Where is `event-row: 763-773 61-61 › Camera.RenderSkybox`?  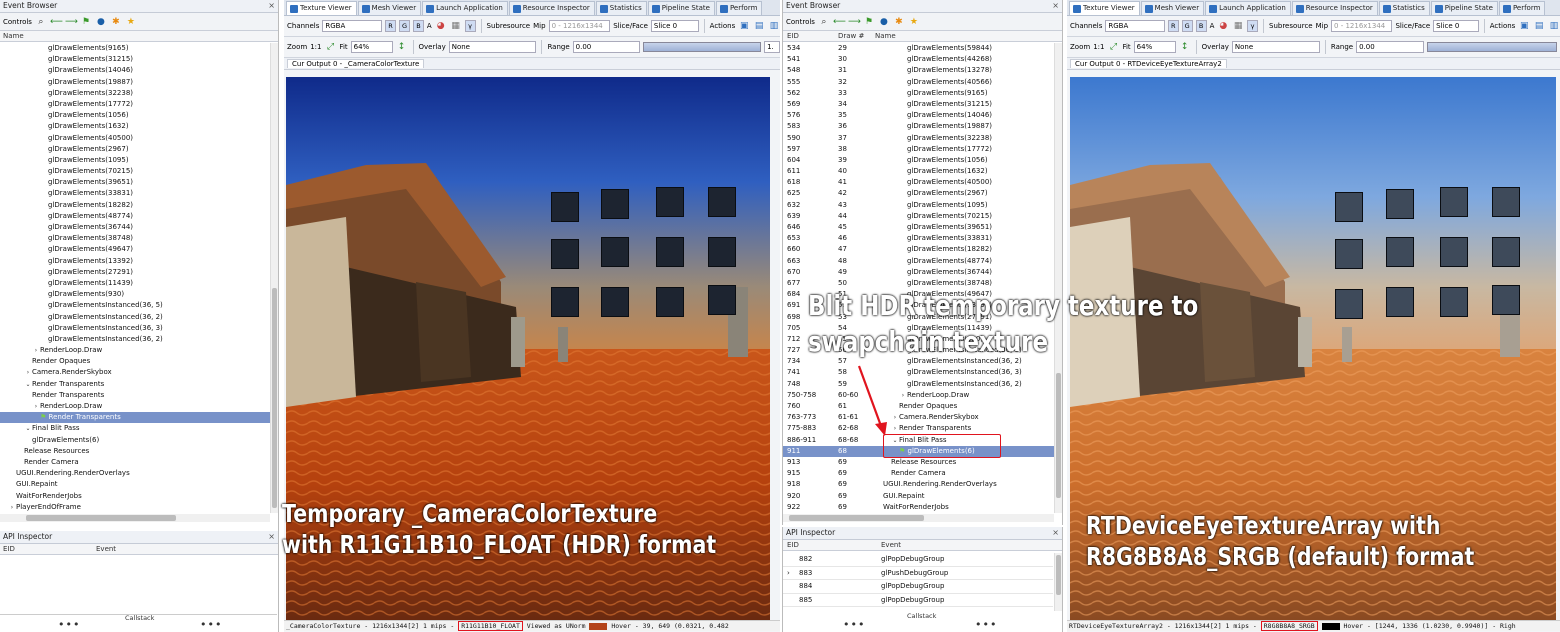
event-row: 763-773 61-61 › Camera.RenderSkybox is located at coordinates (918, 417).